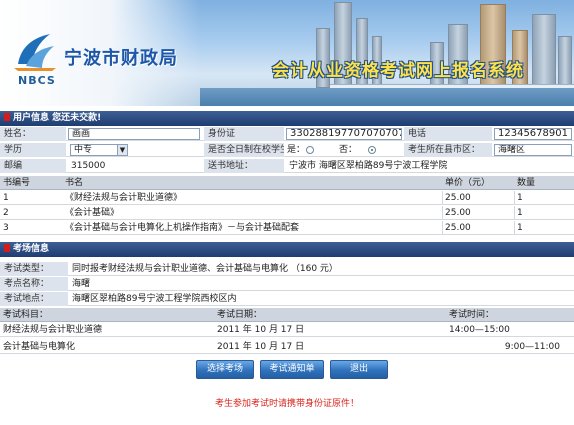 This screenshot has height=425, width=574. I want to click on book-row: 1 《财经法规与会计职业道德》 25.00 1, so click(287, 198).